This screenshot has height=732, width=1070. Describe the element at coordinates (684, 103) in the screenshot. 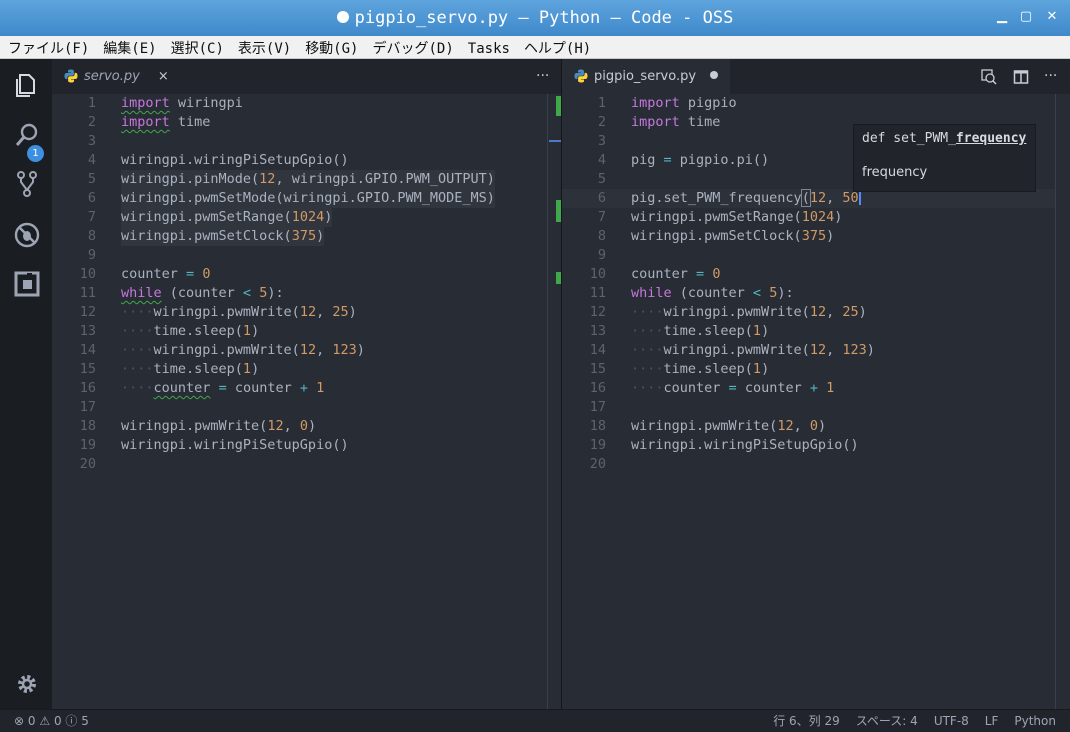

I see `code-line: import pigpio` at that location.